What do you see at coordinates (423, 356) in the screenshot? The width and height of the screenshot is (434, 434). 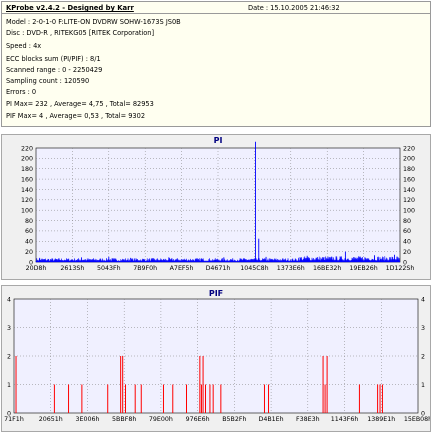 I see `y-tick-label-right: 2` at bounding box center [423, 356].